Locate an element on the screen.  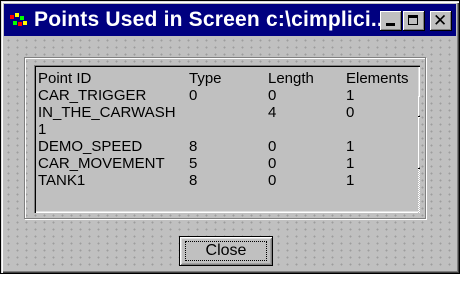
close-button-label: Close is located at coordinates (226, 250).